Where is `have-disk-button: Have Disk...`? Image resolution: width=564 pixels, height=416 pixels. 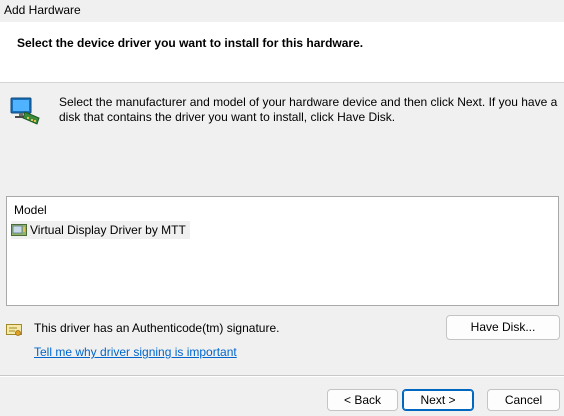
have-disk-button: Have Disk... is located at coordinates (503, 327).